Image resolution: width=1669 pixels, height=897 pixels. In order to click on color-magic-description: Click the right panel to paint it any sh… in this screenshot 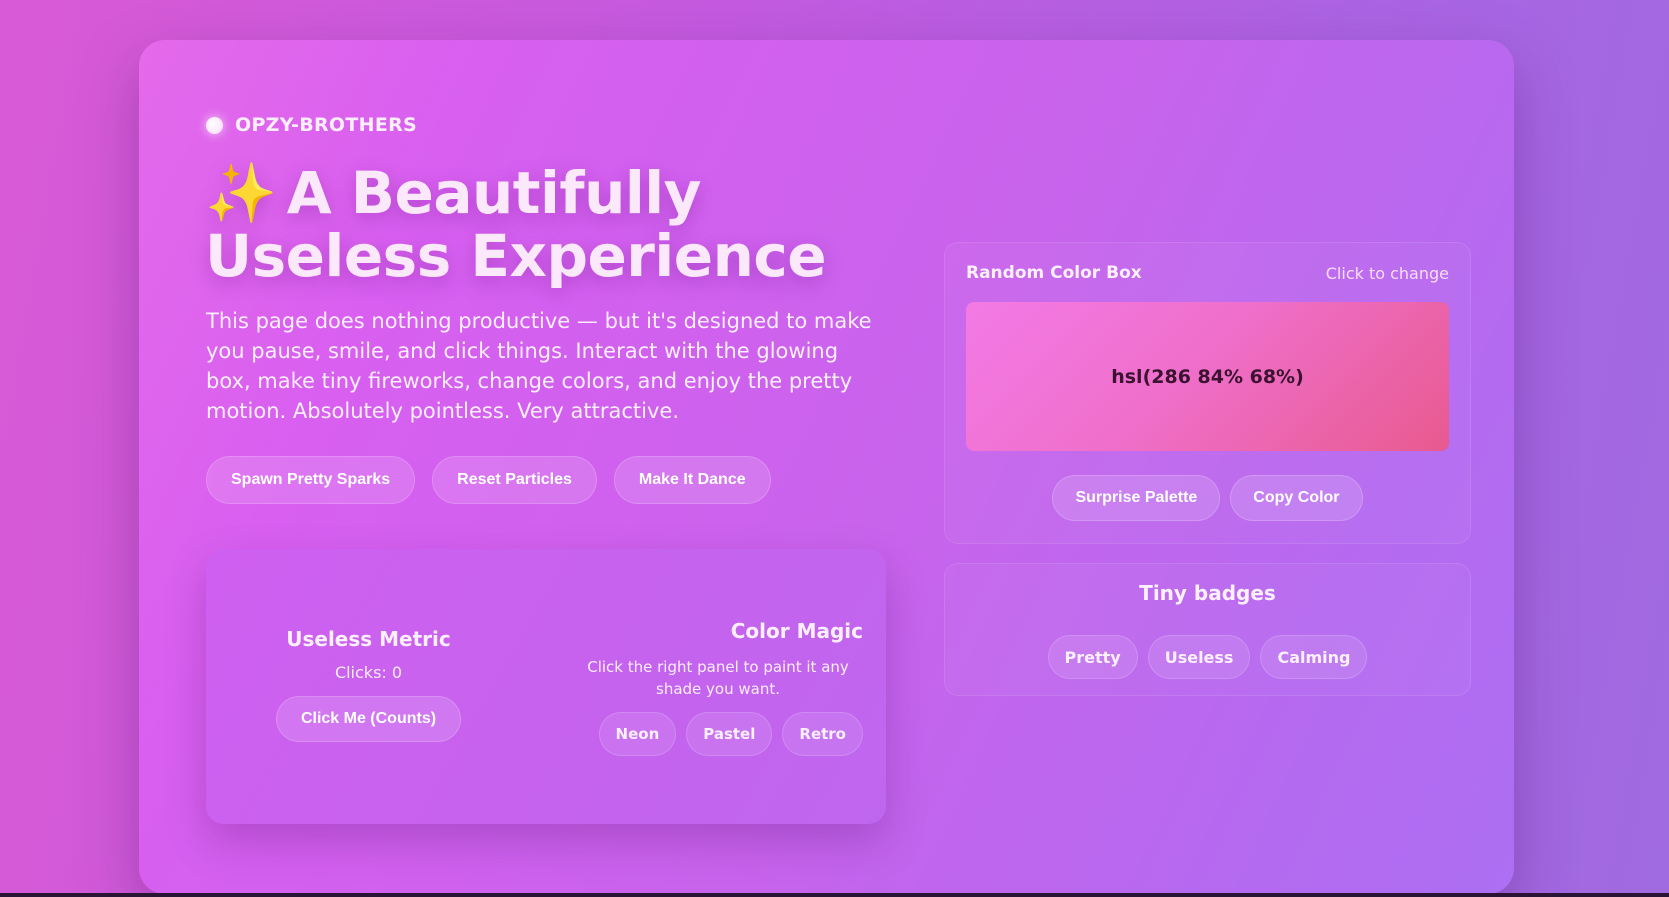, I will do `click(718, 678)`.